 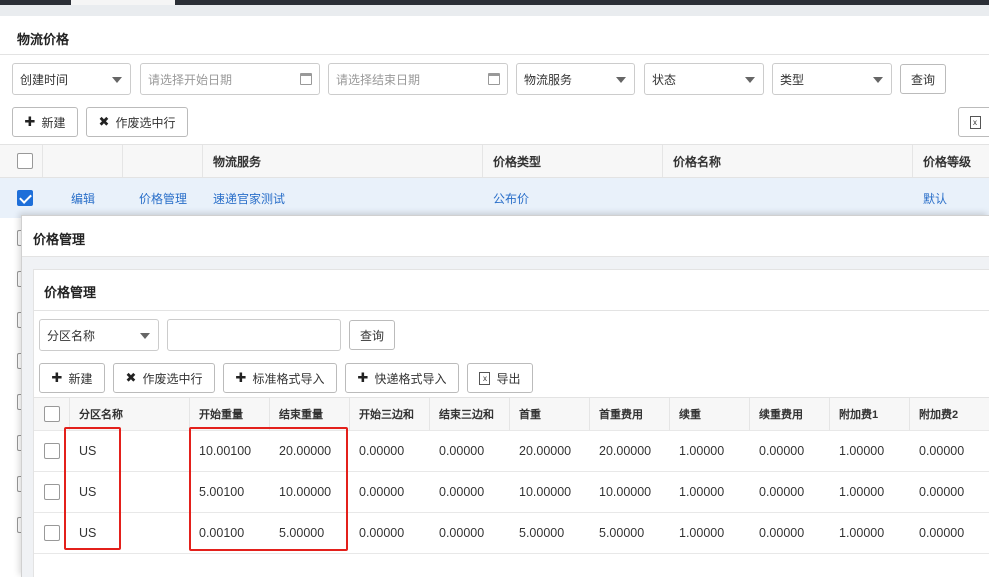 What do you see at coordinates (545, 492) in the screenshot?
I see `first-weight-cell: 10.00000` at bounding box center [545, 492].